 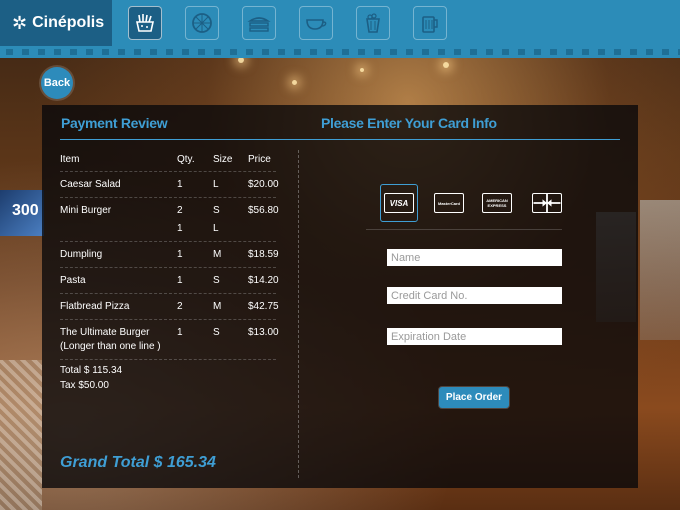 What do you see at coordinates (263, 254) in the screenshot?
I see `item-price: $18.59` at bounding box center [263, 254].